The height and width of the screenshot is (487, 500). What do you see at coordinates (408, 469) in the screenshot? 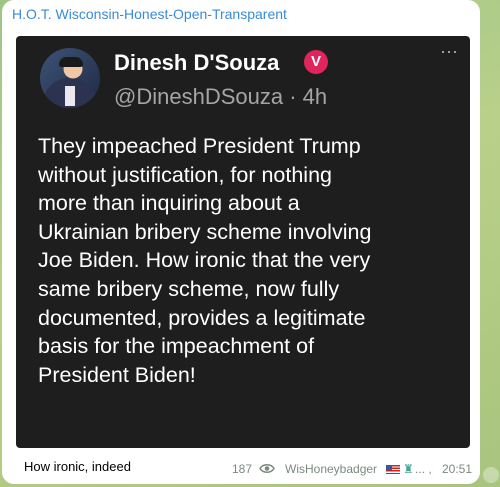
I see `statue-of-liberty-icon: ♜` at bounding box center [408, 469].